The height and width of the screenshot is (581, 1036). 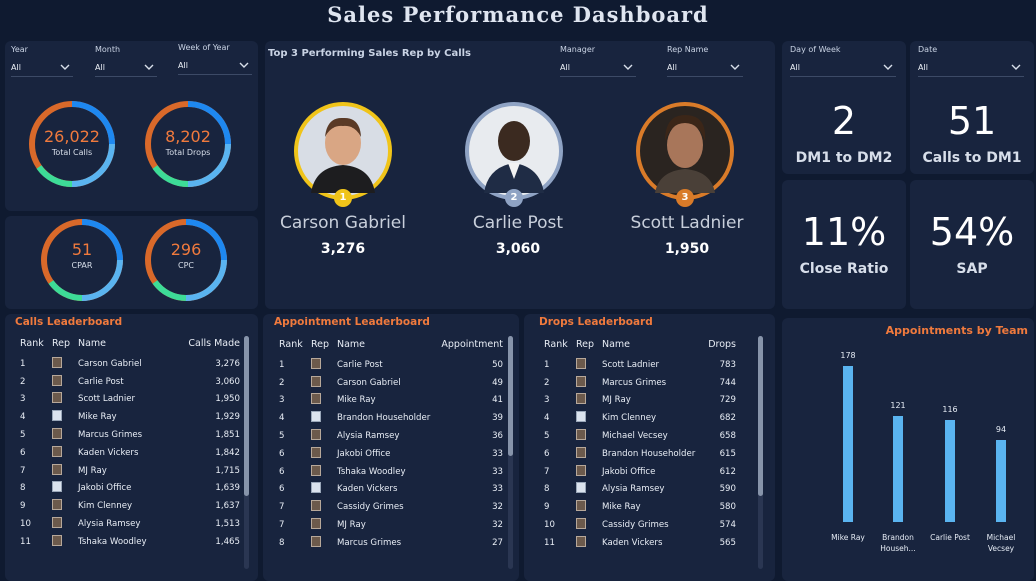 What do you see at coordinates (497, 400) in the screenshot?
I see `value-cell: 41` at bounding box center [497, 400].